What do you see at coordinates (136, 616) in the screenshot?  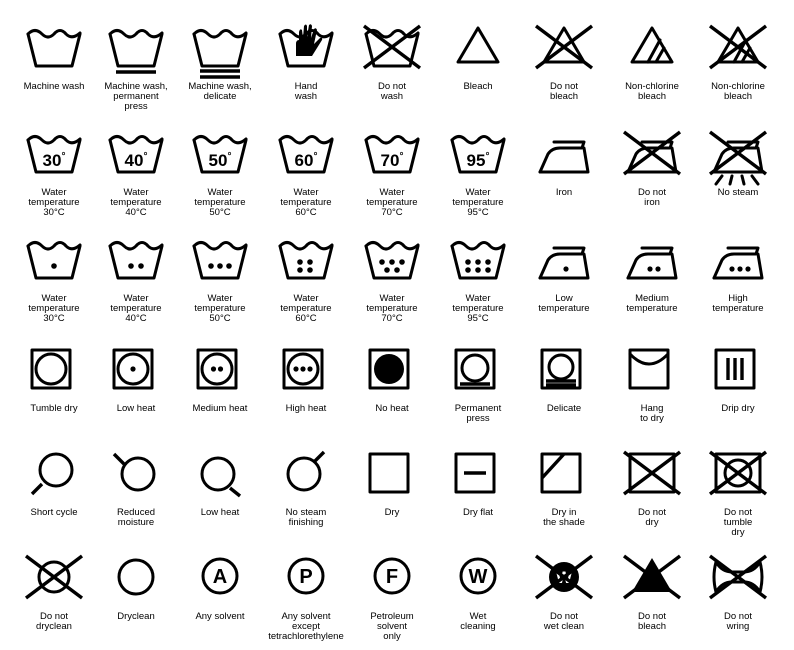 I see `care-symbol-label: Dryclean` at bounding box center [136, 616].